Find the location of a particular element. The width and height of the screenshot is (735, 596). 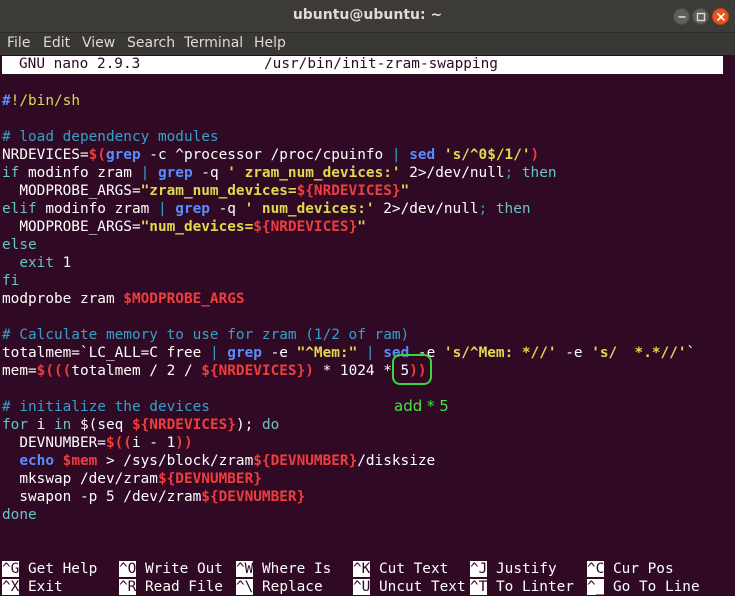

shortcut-label: Replace is located at coordinates (288, 587).